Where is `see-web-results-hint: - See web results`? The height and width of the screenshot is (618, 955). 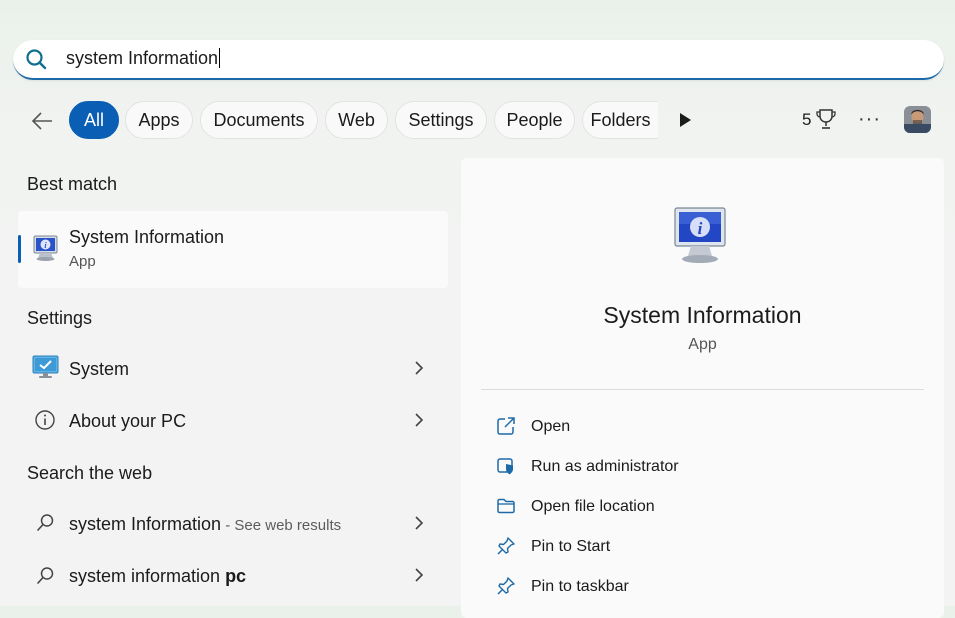
see-web-results-hint: - See web results is located at coordinates (281, 525).